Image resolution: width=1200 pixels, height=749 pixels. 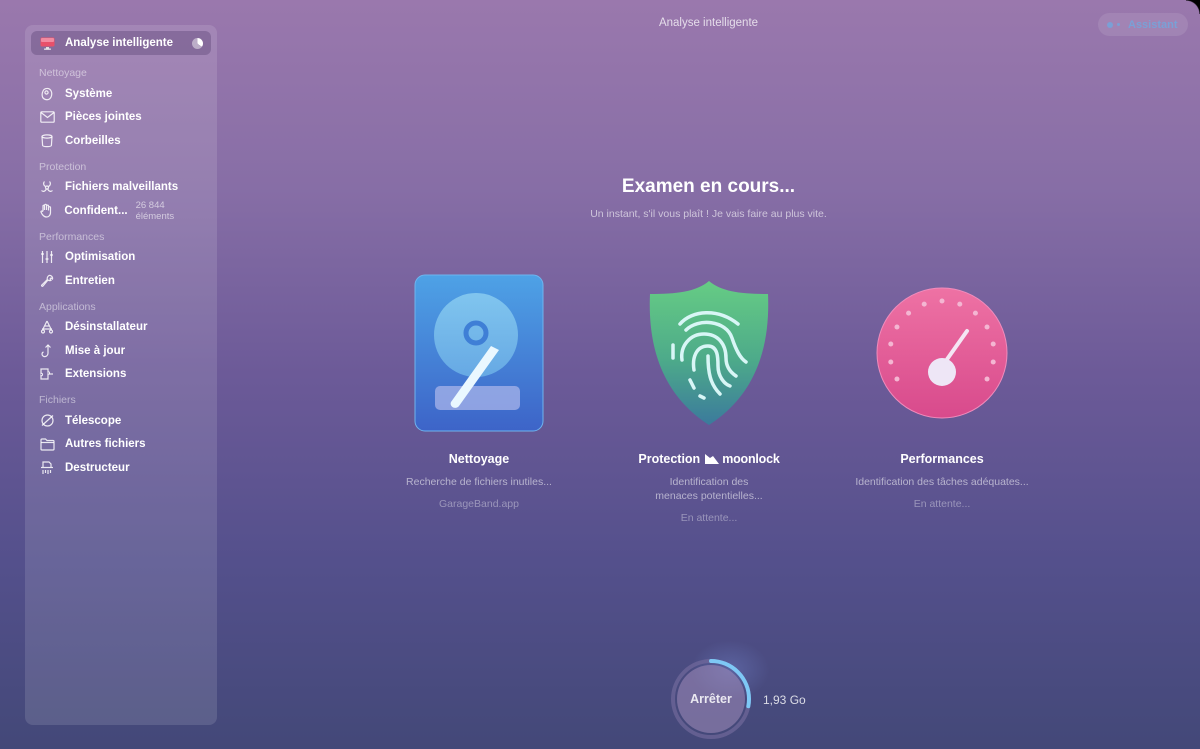 What do you see at coordinates (47, 187) in the screenshot?
I see `biohazard-icon` at bounding box center [47, 187].